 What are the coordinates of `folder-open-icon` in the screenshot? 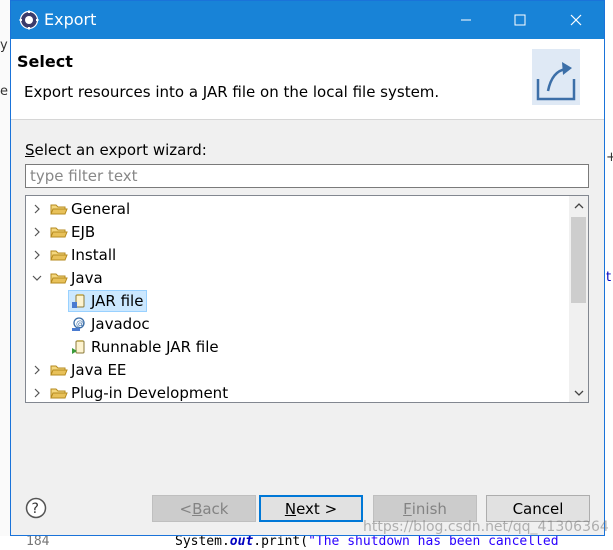 It's located at (59, 278).